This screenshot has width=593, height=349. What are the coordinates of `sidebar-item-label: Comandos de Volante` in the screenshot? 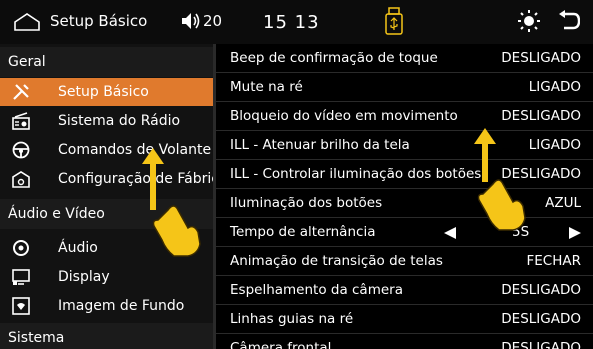 It's located at (135, 150).